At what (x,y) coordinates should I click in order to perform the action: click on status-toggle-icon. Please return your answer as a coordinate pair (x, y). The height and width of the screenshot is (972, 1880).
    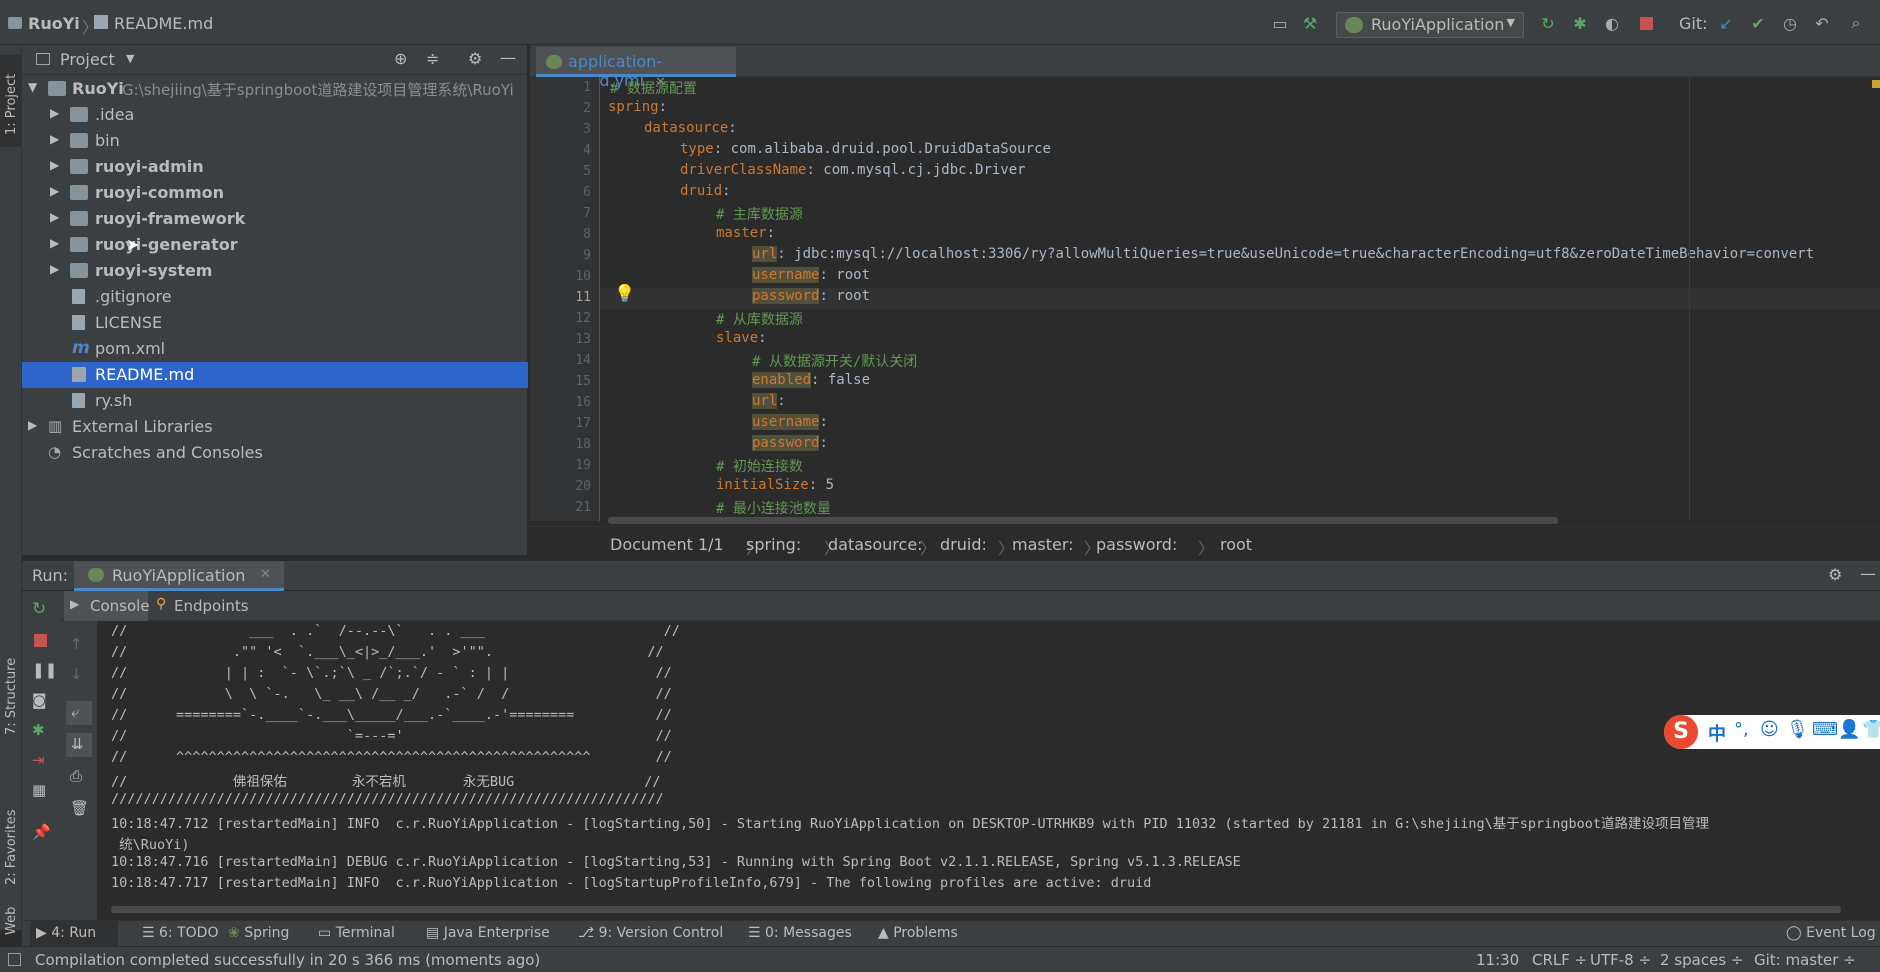
    Looking at the image, I should click on (14, 959).